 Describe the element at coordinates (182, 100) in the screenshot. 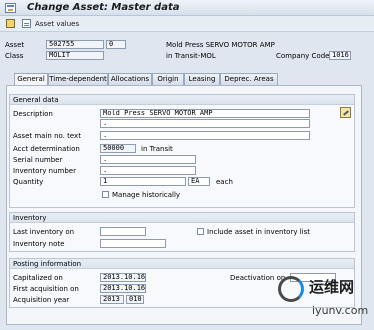

I see `general-data-title: General data` at that location.